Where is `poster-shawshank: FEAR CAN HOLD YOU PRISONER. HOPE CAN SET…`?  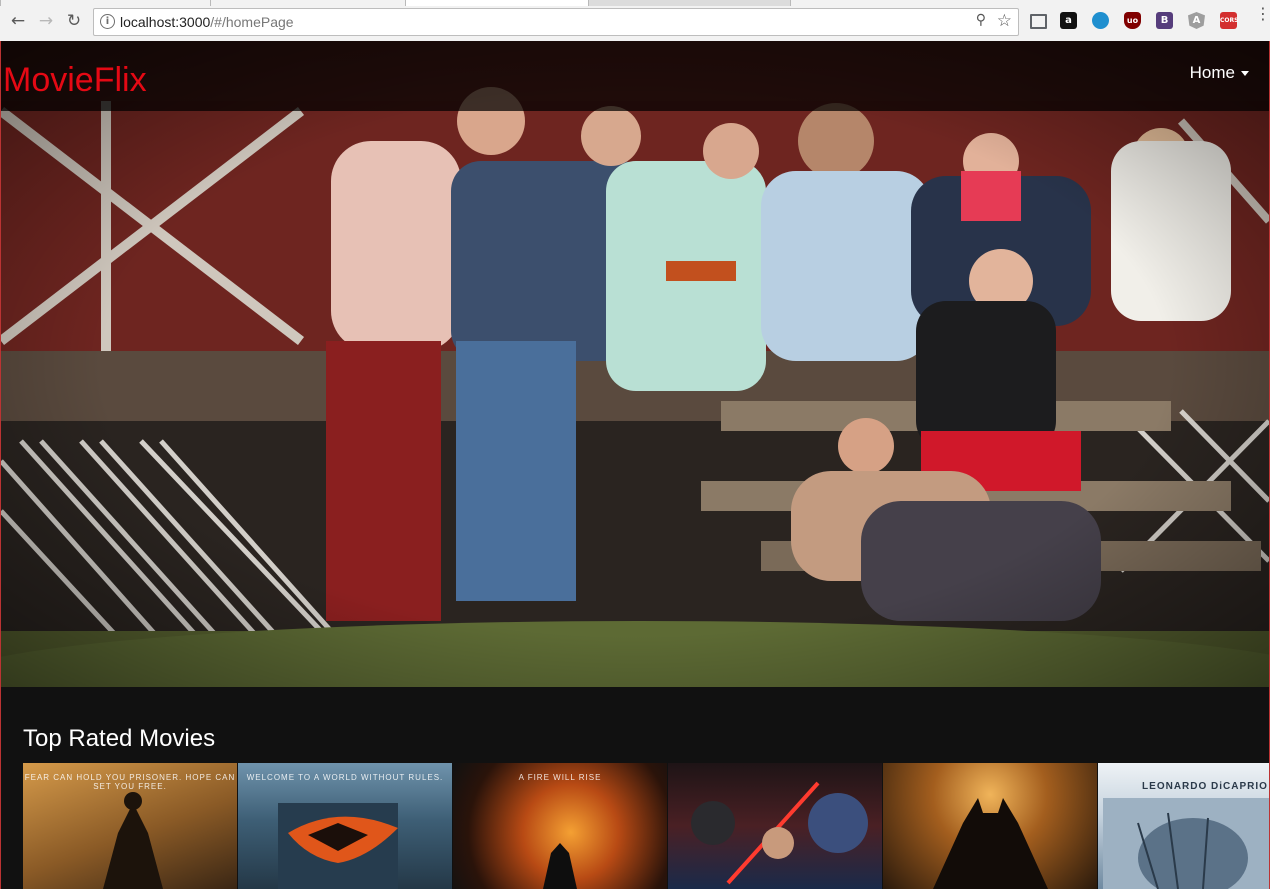
poster-shawshank: FEAR CAN HOLD YOU PRISONER. HOPE CAN SET… is located at coordinates (130, 826).